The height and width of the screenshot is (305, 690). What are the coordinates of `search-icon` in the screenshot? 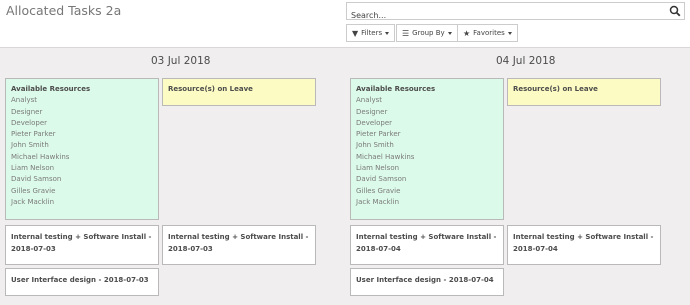 It's located at (675, 11).